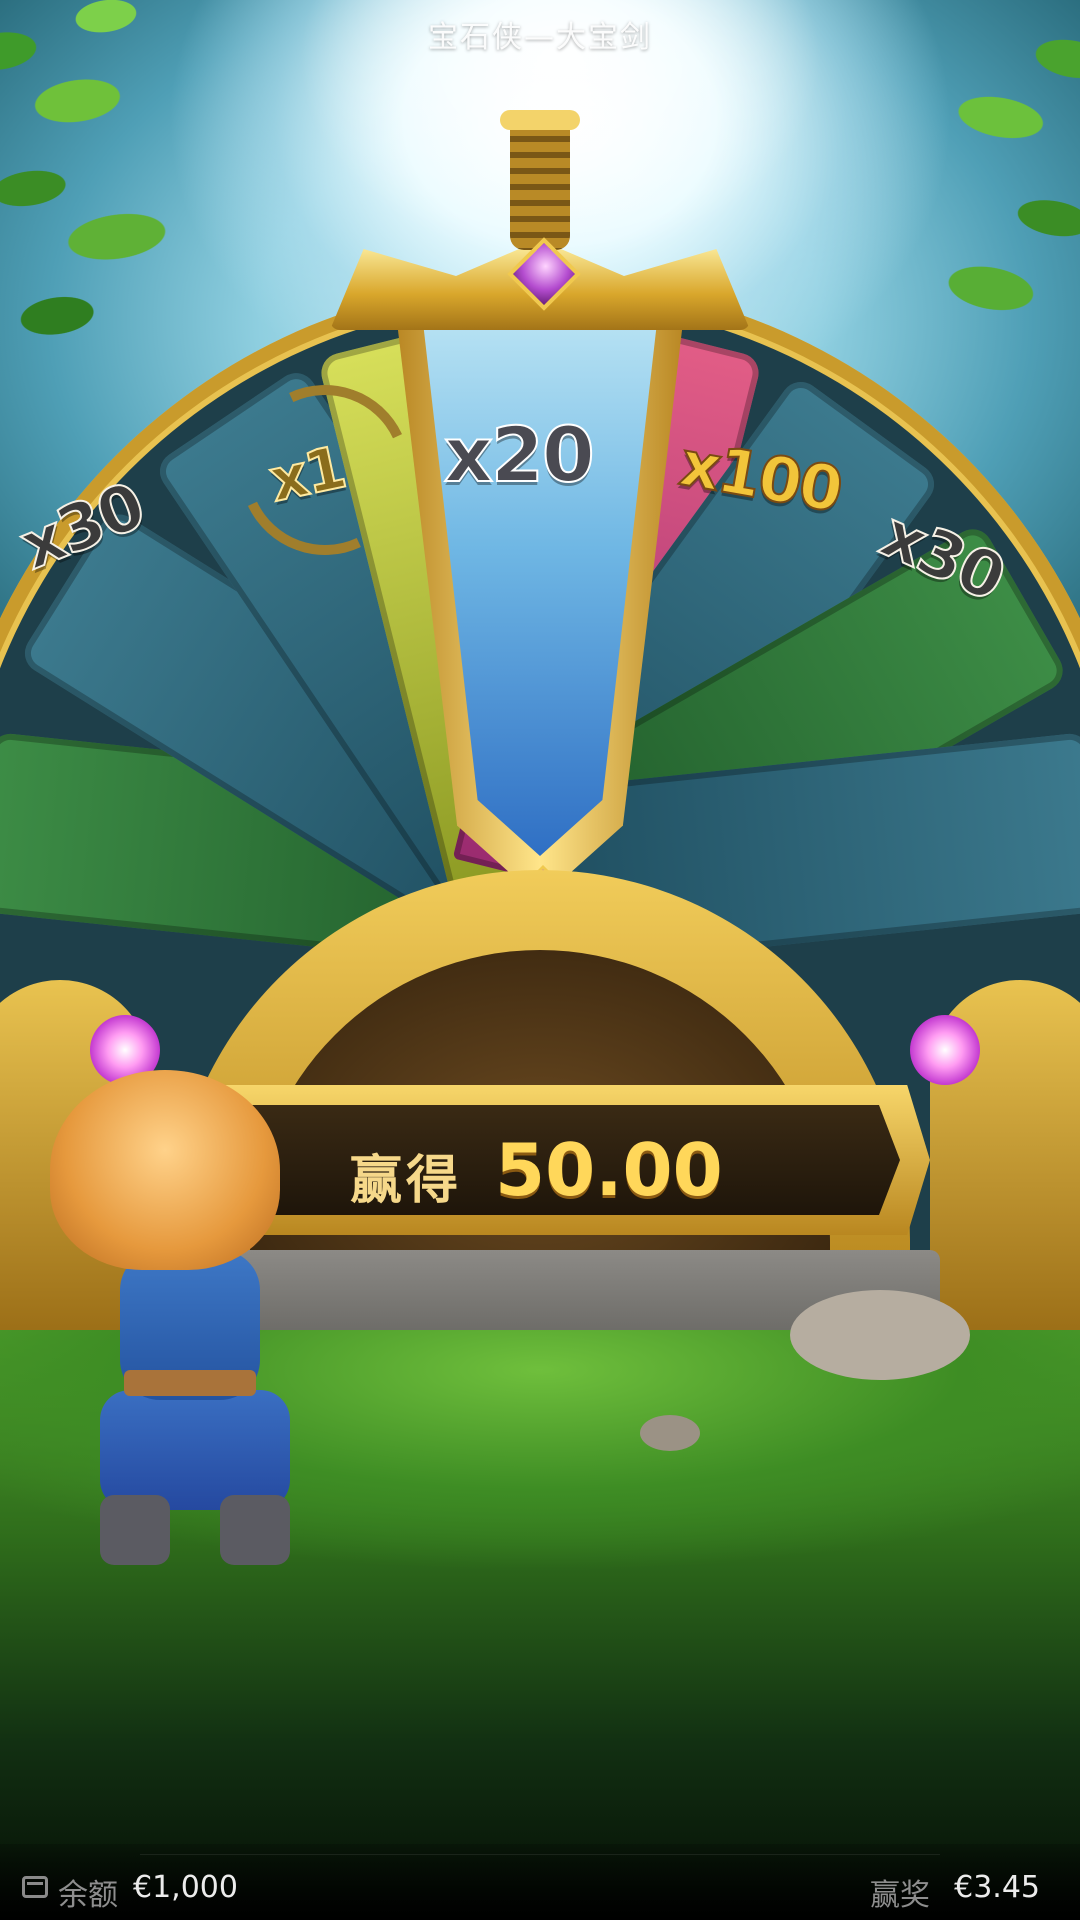  What do you see at coordinates (519, 454) in the screenshot?
I see `segment-label-x20-selected: x20` at bounding box center [519, 454].